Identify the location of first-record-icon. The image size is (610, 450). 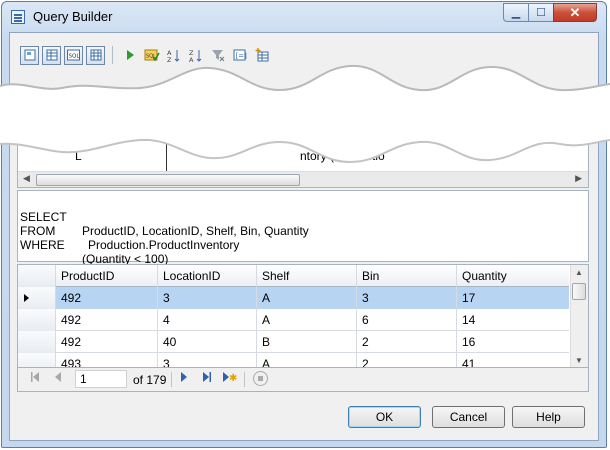
(35, 377).